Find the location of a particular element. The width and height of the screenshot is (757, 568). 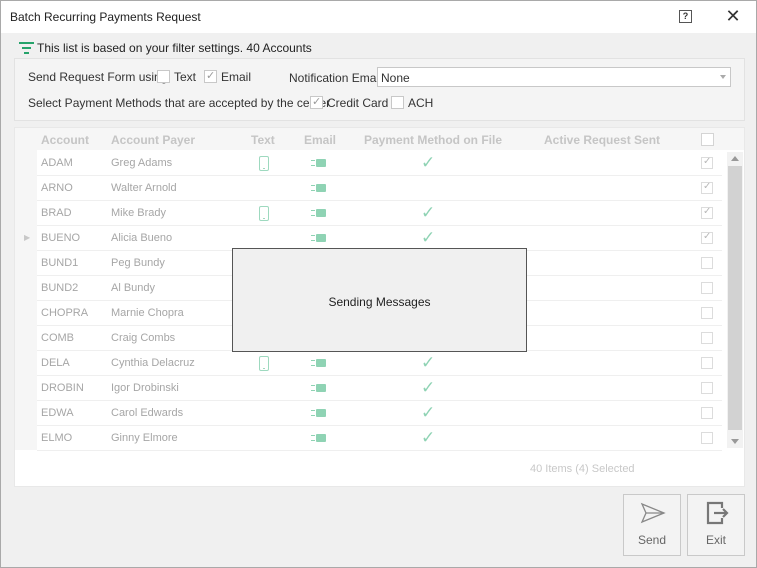

help-button: ? is located at coordinates (685, 16).